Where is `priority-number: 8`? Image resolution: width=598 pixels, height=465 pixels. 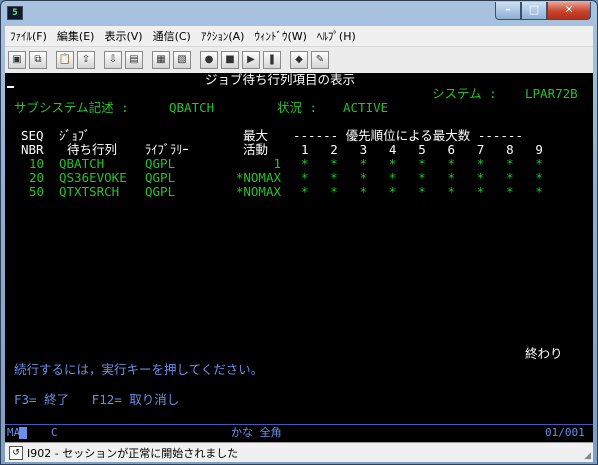
priority-number: 8 is located at coordinates (510, 149).